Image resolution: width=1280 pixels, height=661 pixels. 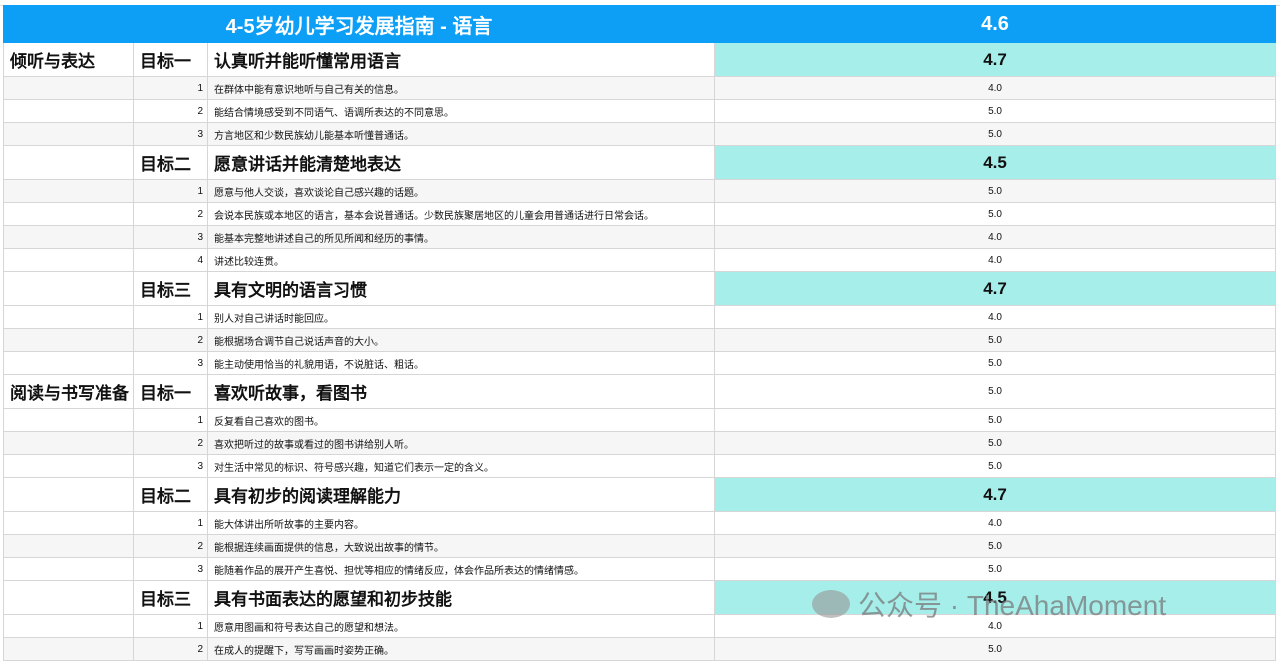 I want to click on goal-title: 认真听并能听懂常用语言, so click(x=461, y=59).